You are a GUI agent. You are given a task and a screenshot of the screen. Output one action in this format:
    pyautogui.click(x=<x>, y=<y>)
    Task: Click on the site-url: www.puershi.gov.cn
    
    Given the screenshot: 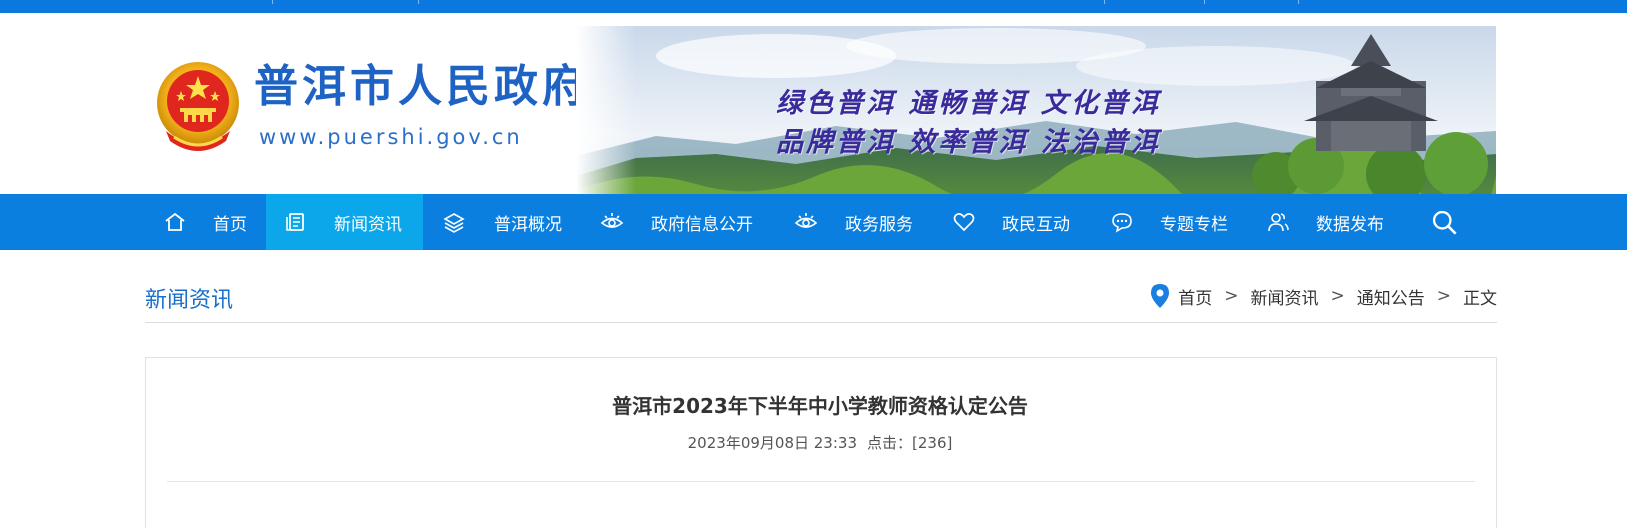 What is the action you would take?
    pyautogui.click(x=391, y=137)
    